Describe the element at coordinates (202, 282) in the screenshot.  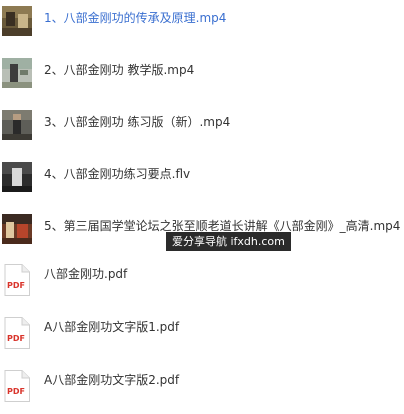
I see `file-item-6: PDF 八部金刚功.pdf` at that location.